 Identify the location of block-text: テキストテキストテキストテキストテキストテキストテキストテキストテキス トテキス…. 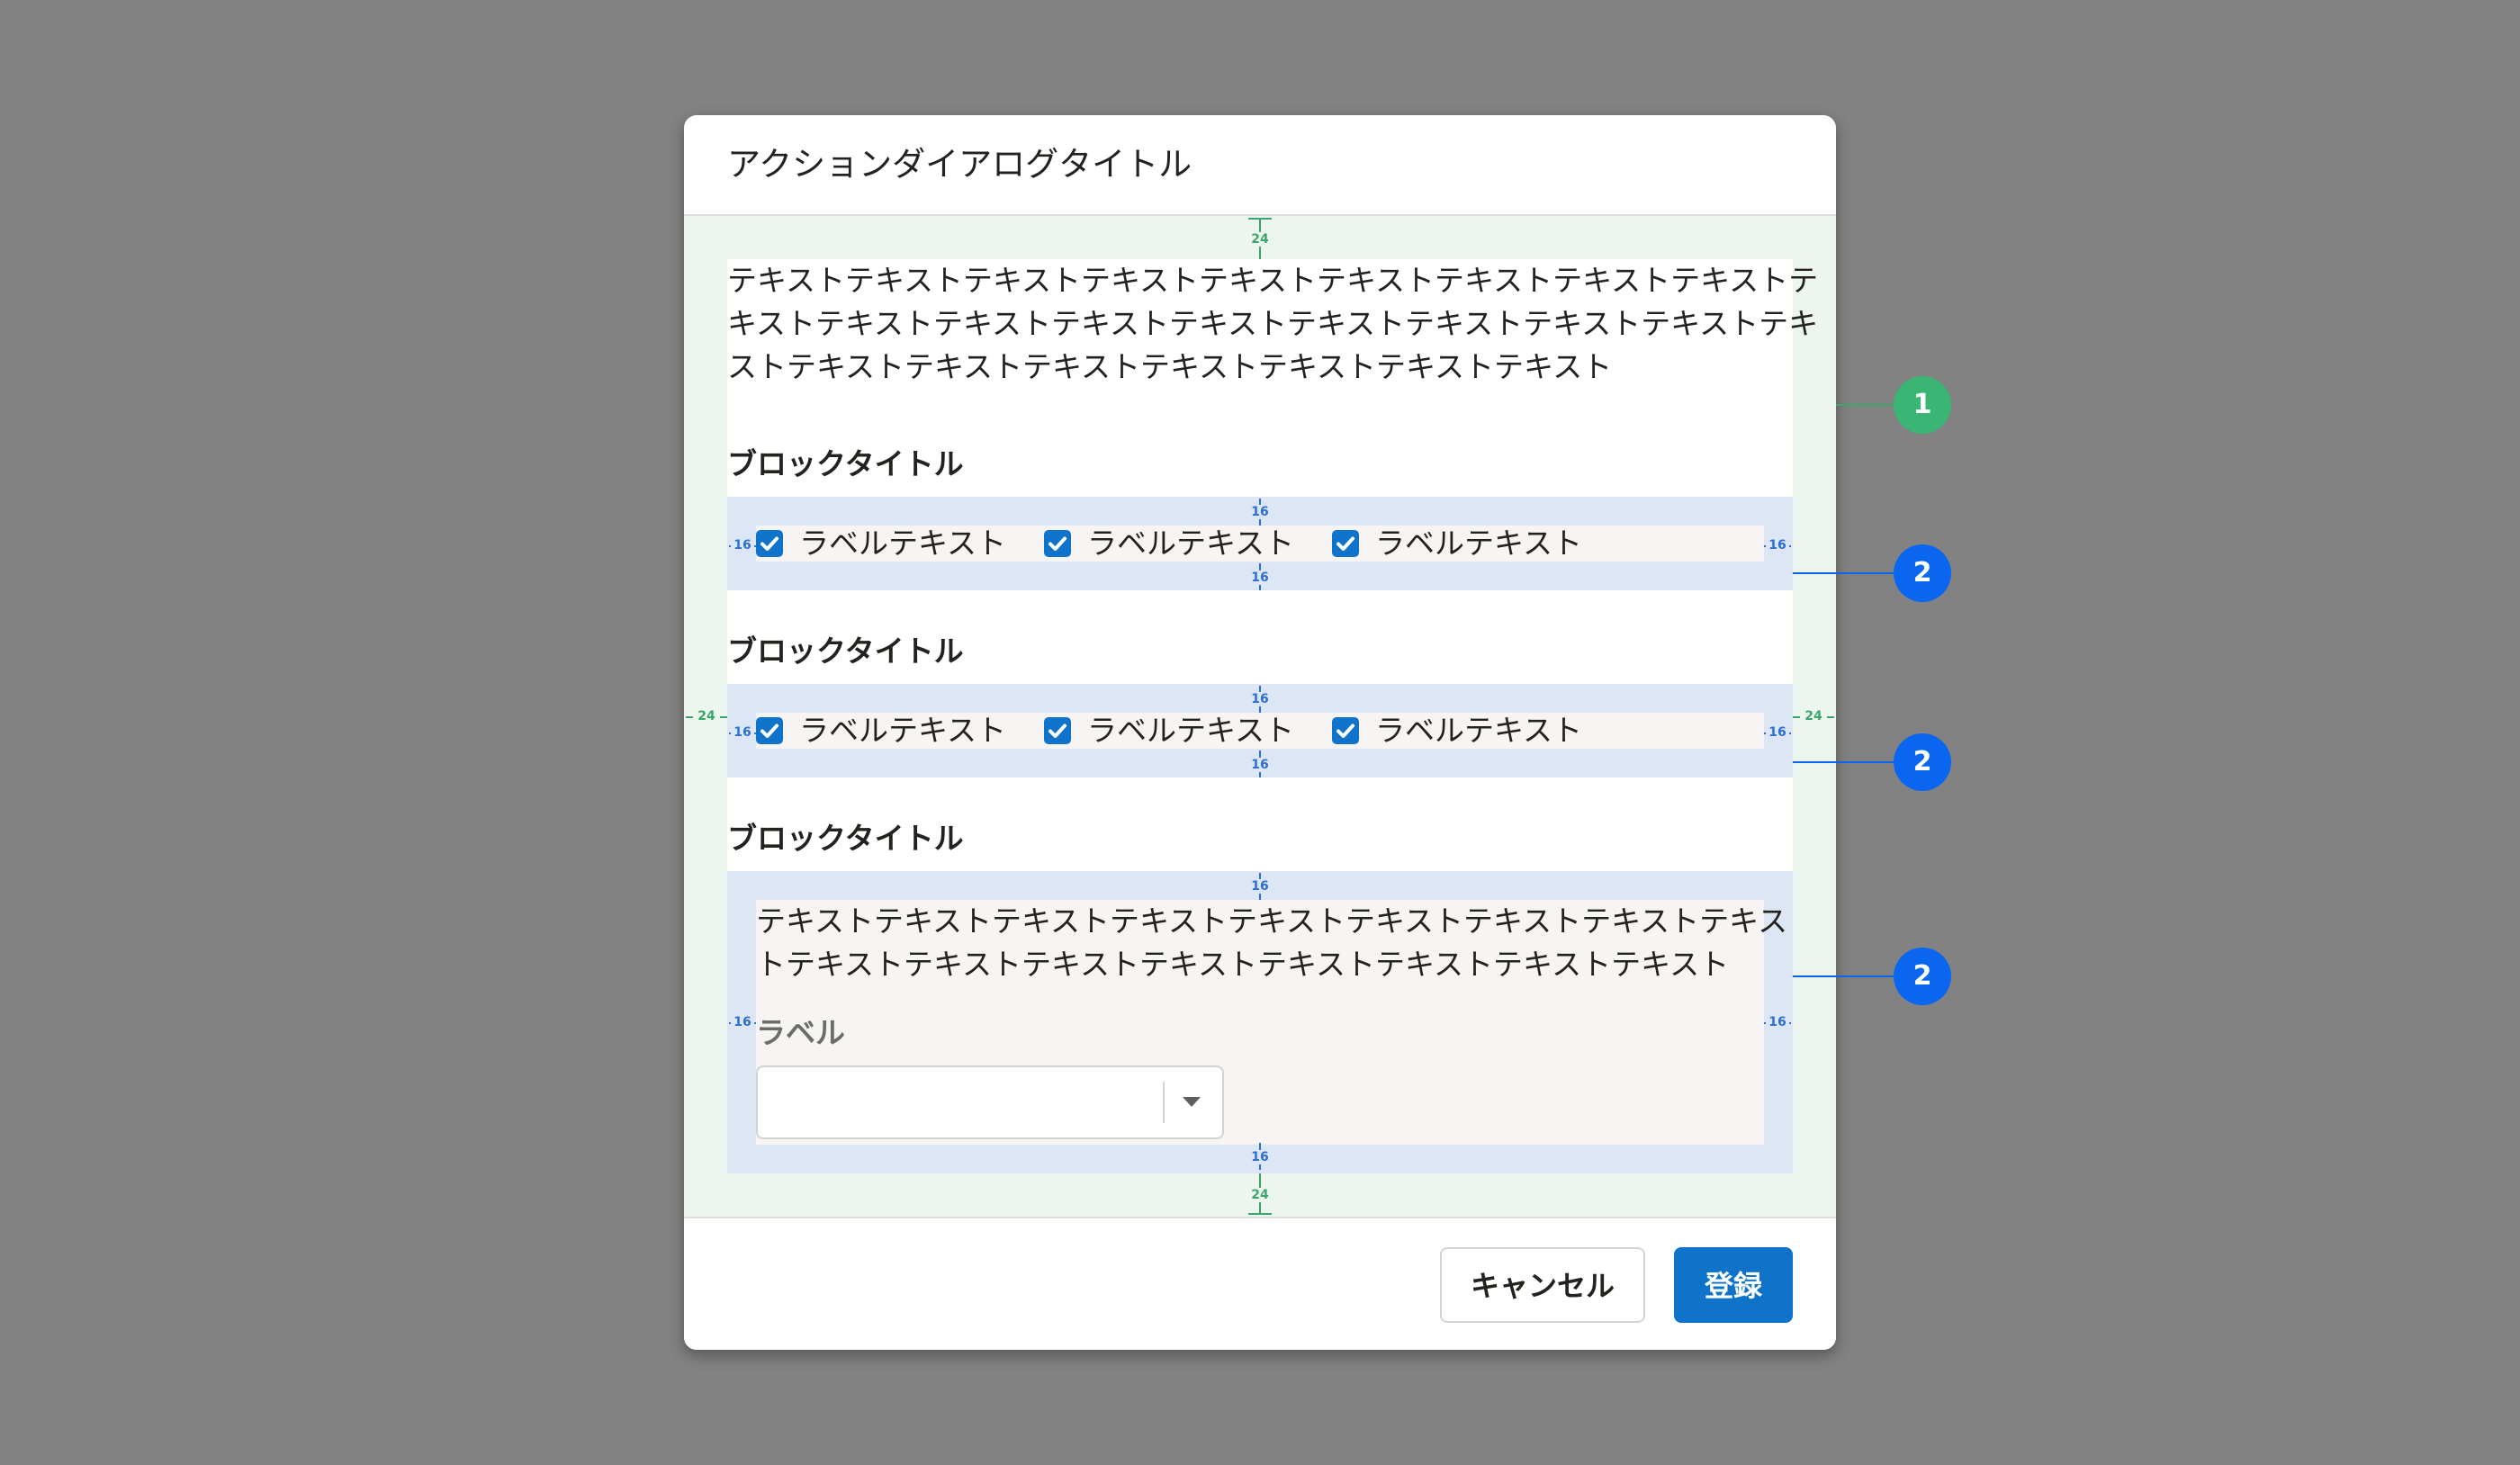
(1271, 943).